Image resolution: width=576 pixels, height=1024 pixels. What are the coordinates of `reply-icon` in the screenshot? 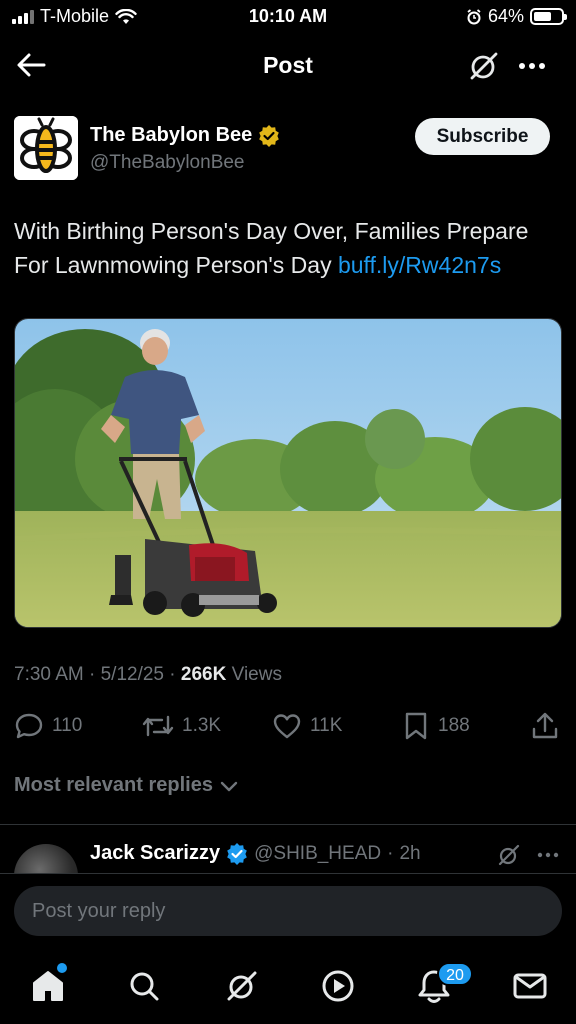 It's located at (29, 726).